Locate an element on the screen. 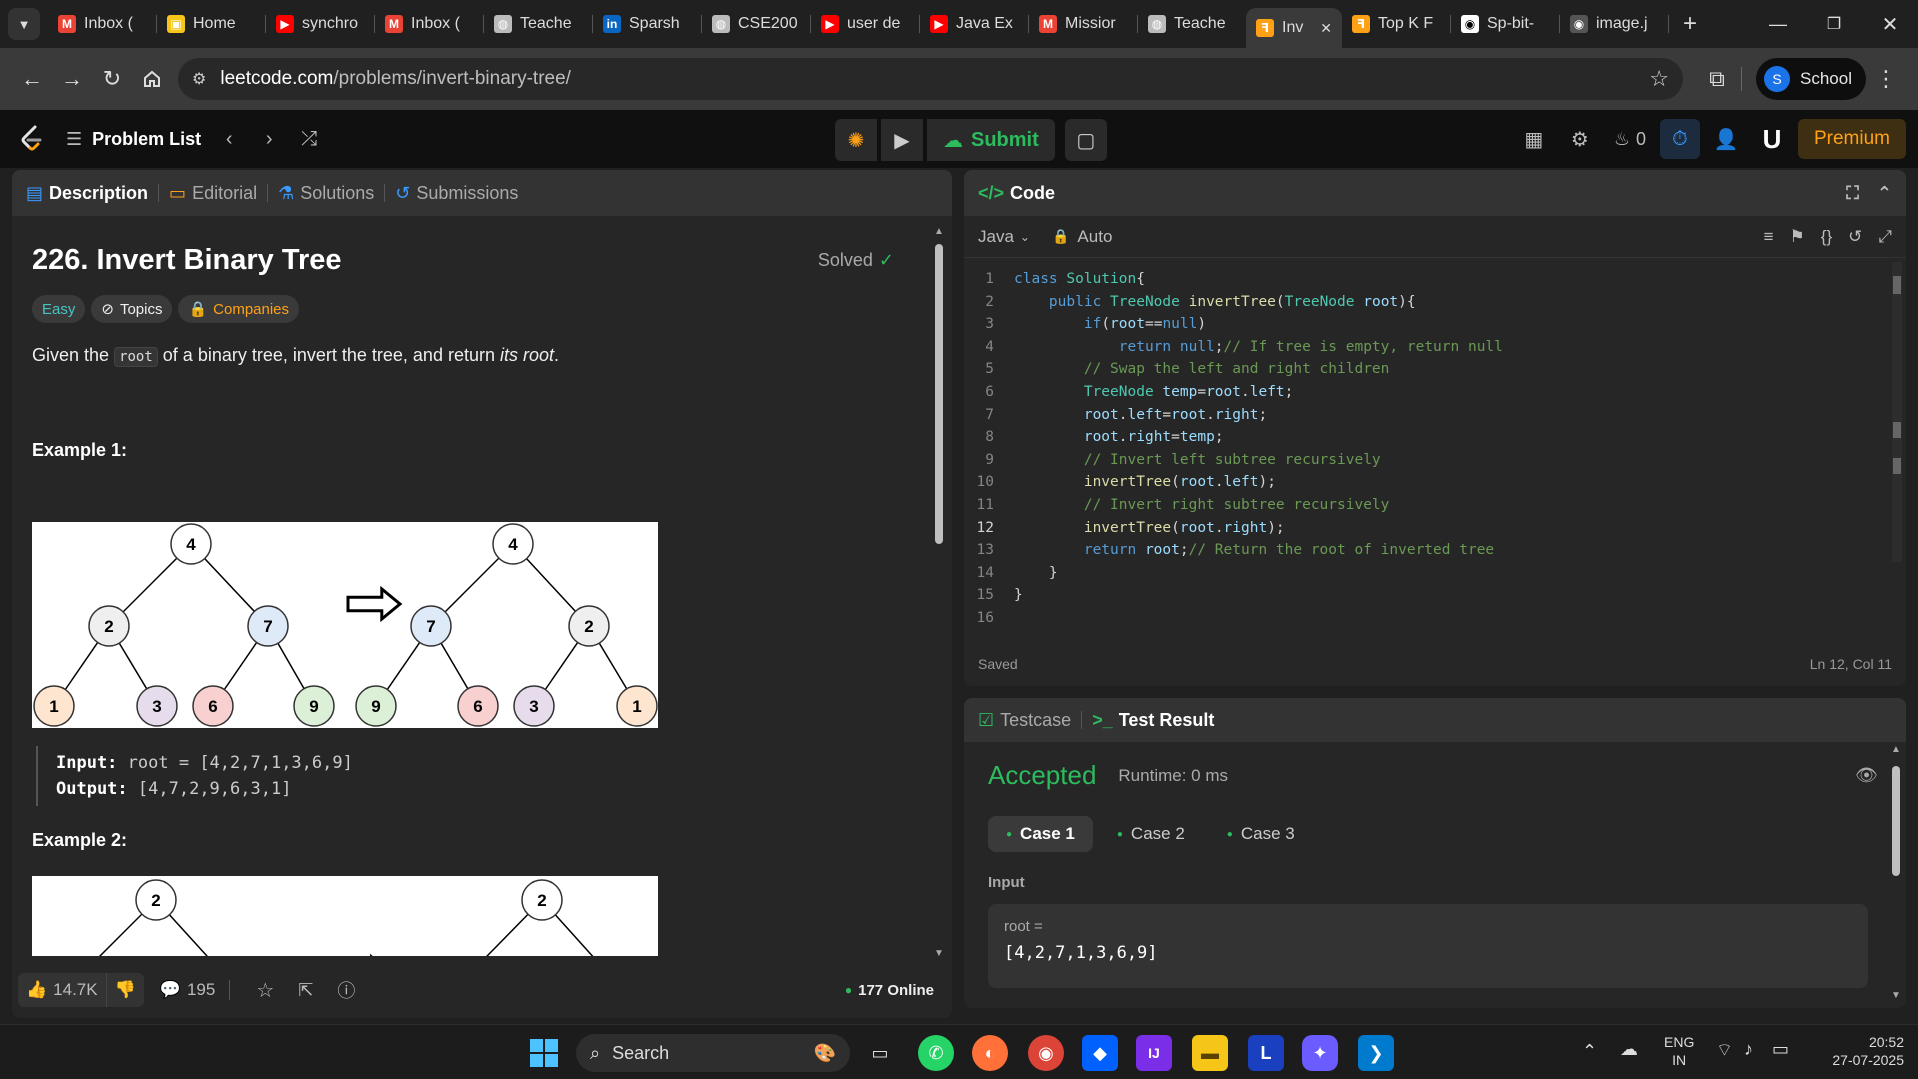  code-line: 8 root. right = temp; is located at coordinates (1426, 437).